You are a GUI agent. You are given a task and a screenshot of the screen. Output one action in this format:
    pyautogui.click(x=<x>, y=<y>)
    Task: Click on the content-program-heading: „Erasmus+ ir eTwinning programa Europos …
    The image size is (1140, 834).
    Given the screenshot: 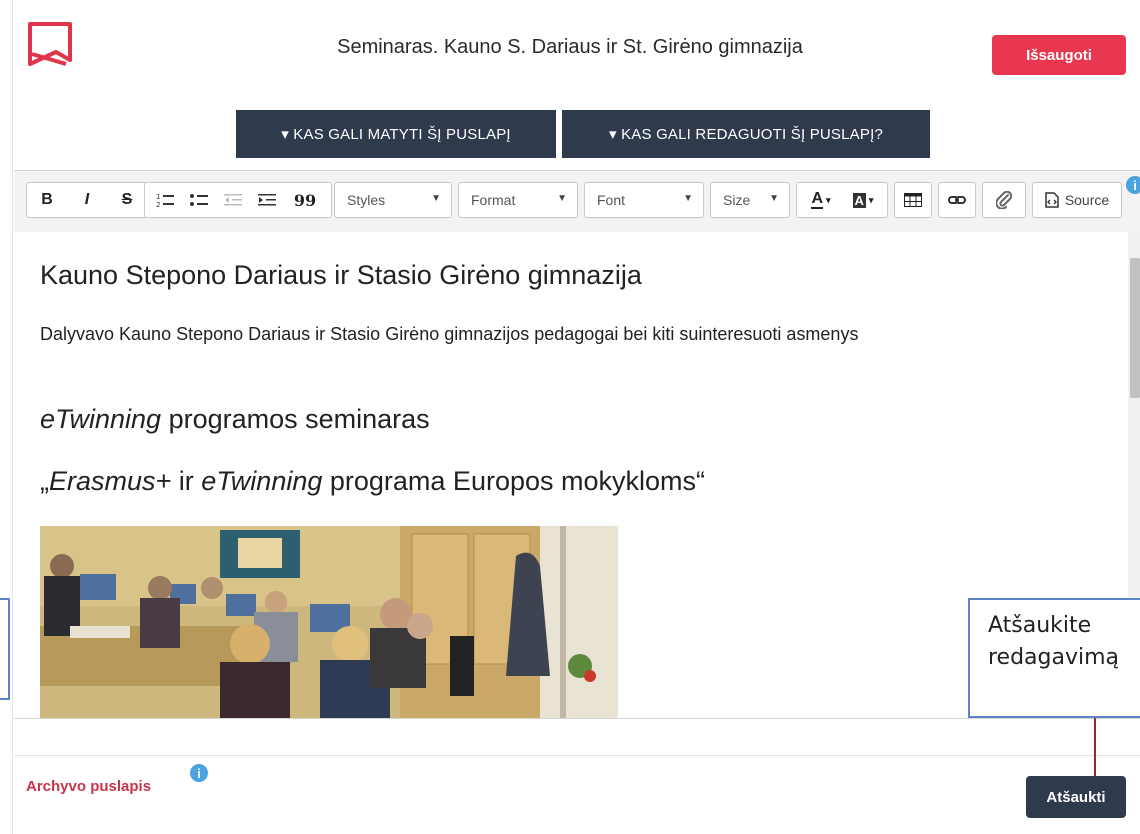 What is the action you would take?
    pyautogui.click(x=372, y=481)
    